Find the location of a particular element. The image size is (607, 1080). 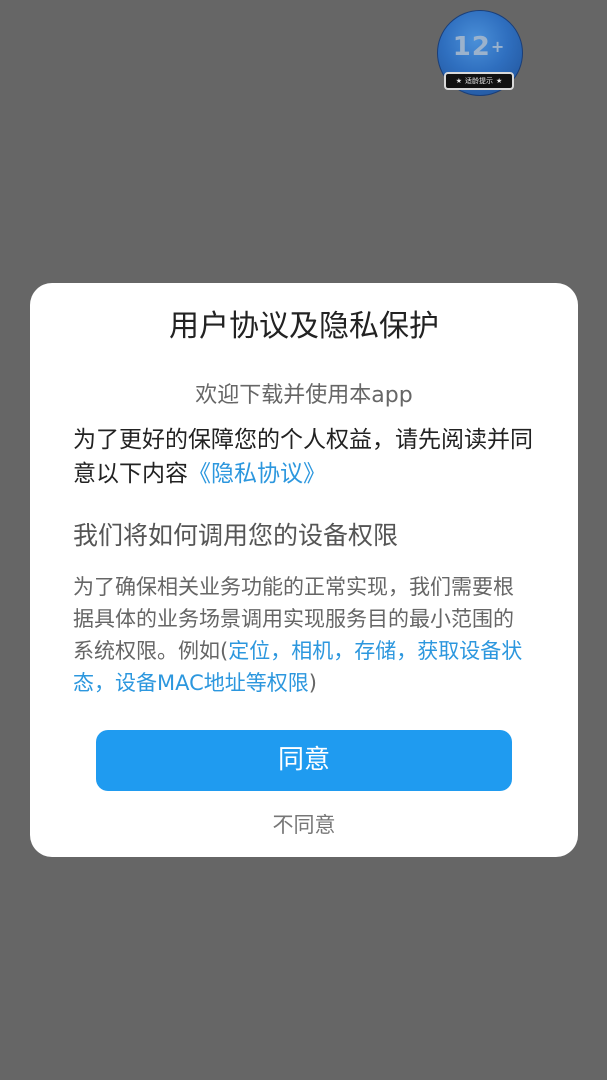

permission-body-suffix: ) is located at coordinates (312, 683).